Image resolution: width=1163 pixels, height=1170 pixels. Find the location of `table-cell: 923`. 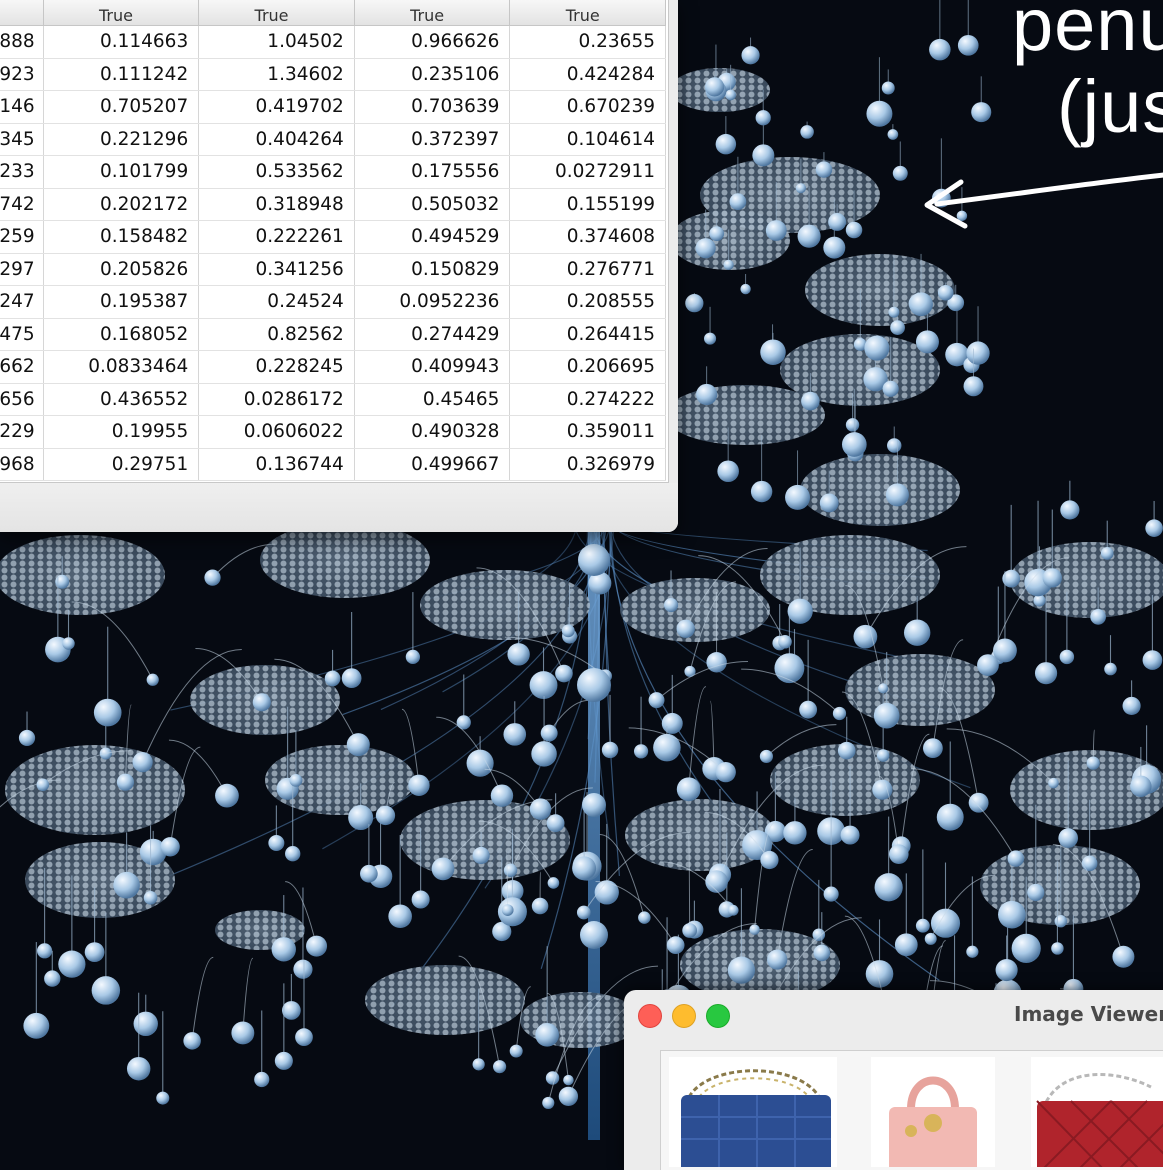

table-cell: 923 is located at coordinates (22, 74).